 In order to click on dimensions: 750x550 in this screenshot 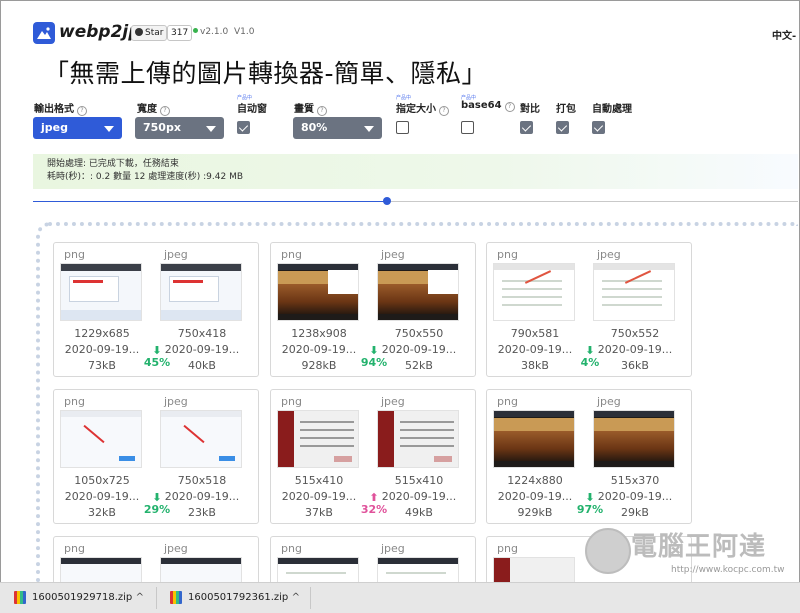, I will do `click(419, 333)`.